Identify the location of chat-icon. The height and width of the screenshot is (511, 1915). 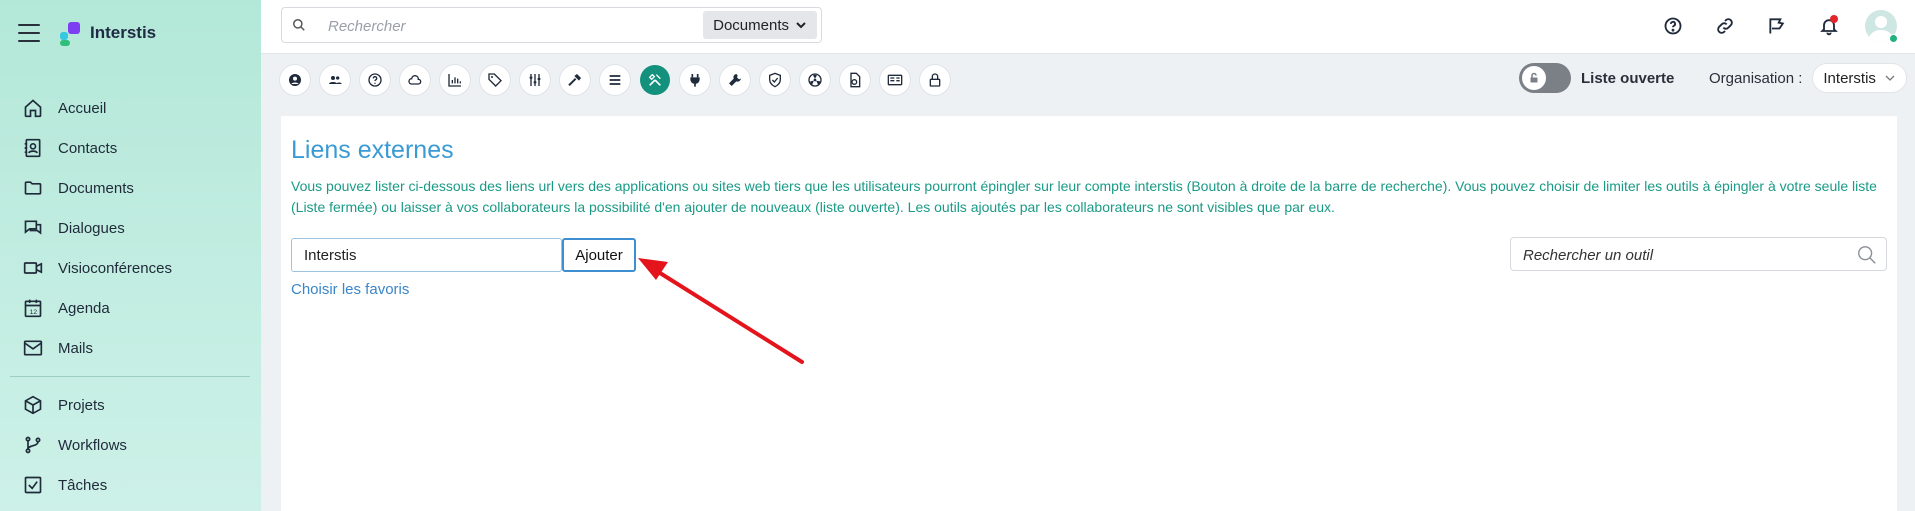
(33, 228).